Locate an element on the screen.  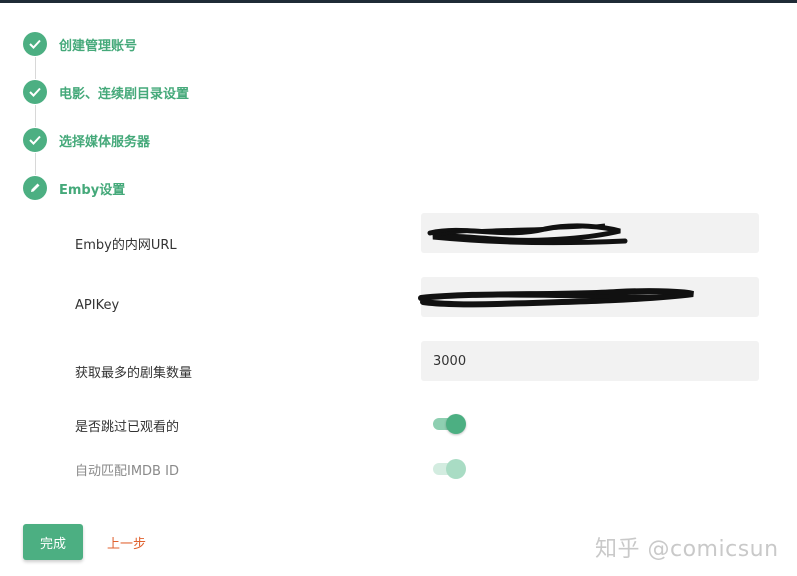
step-label: 选择媒体服务器 is located at coordinates (105, 142).